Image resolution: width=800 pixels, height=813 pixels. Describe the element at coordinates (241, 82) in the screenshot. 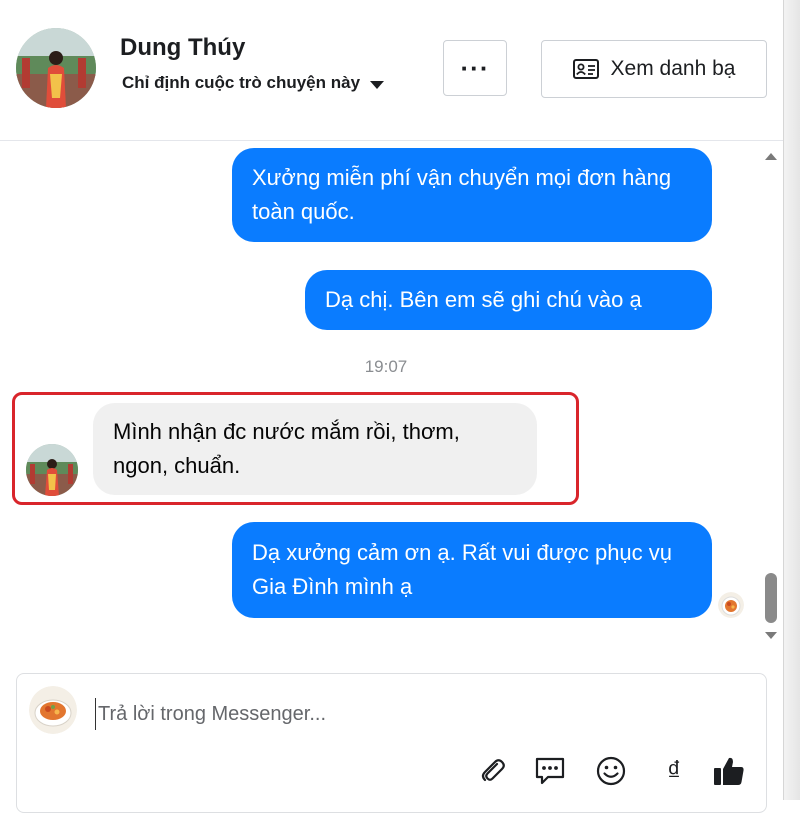

I see `assign-conversation-label: Chỉ định cuộc trò chuyện này` at that location.